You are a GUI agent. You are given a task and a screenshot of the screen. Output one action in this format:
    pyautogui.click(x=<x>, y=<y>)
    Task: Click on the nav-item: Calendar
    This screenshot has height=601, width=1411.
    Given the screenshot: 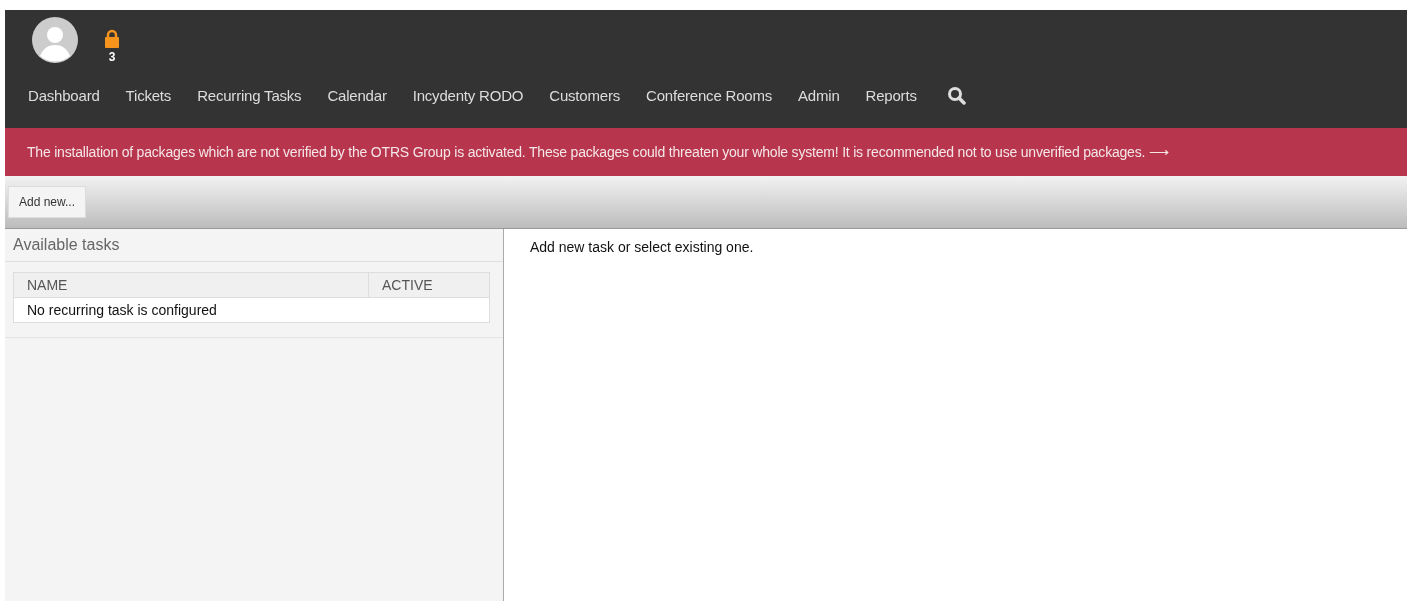 What is the action you would take?
    pyautogui.click(x=363, y=95)
    